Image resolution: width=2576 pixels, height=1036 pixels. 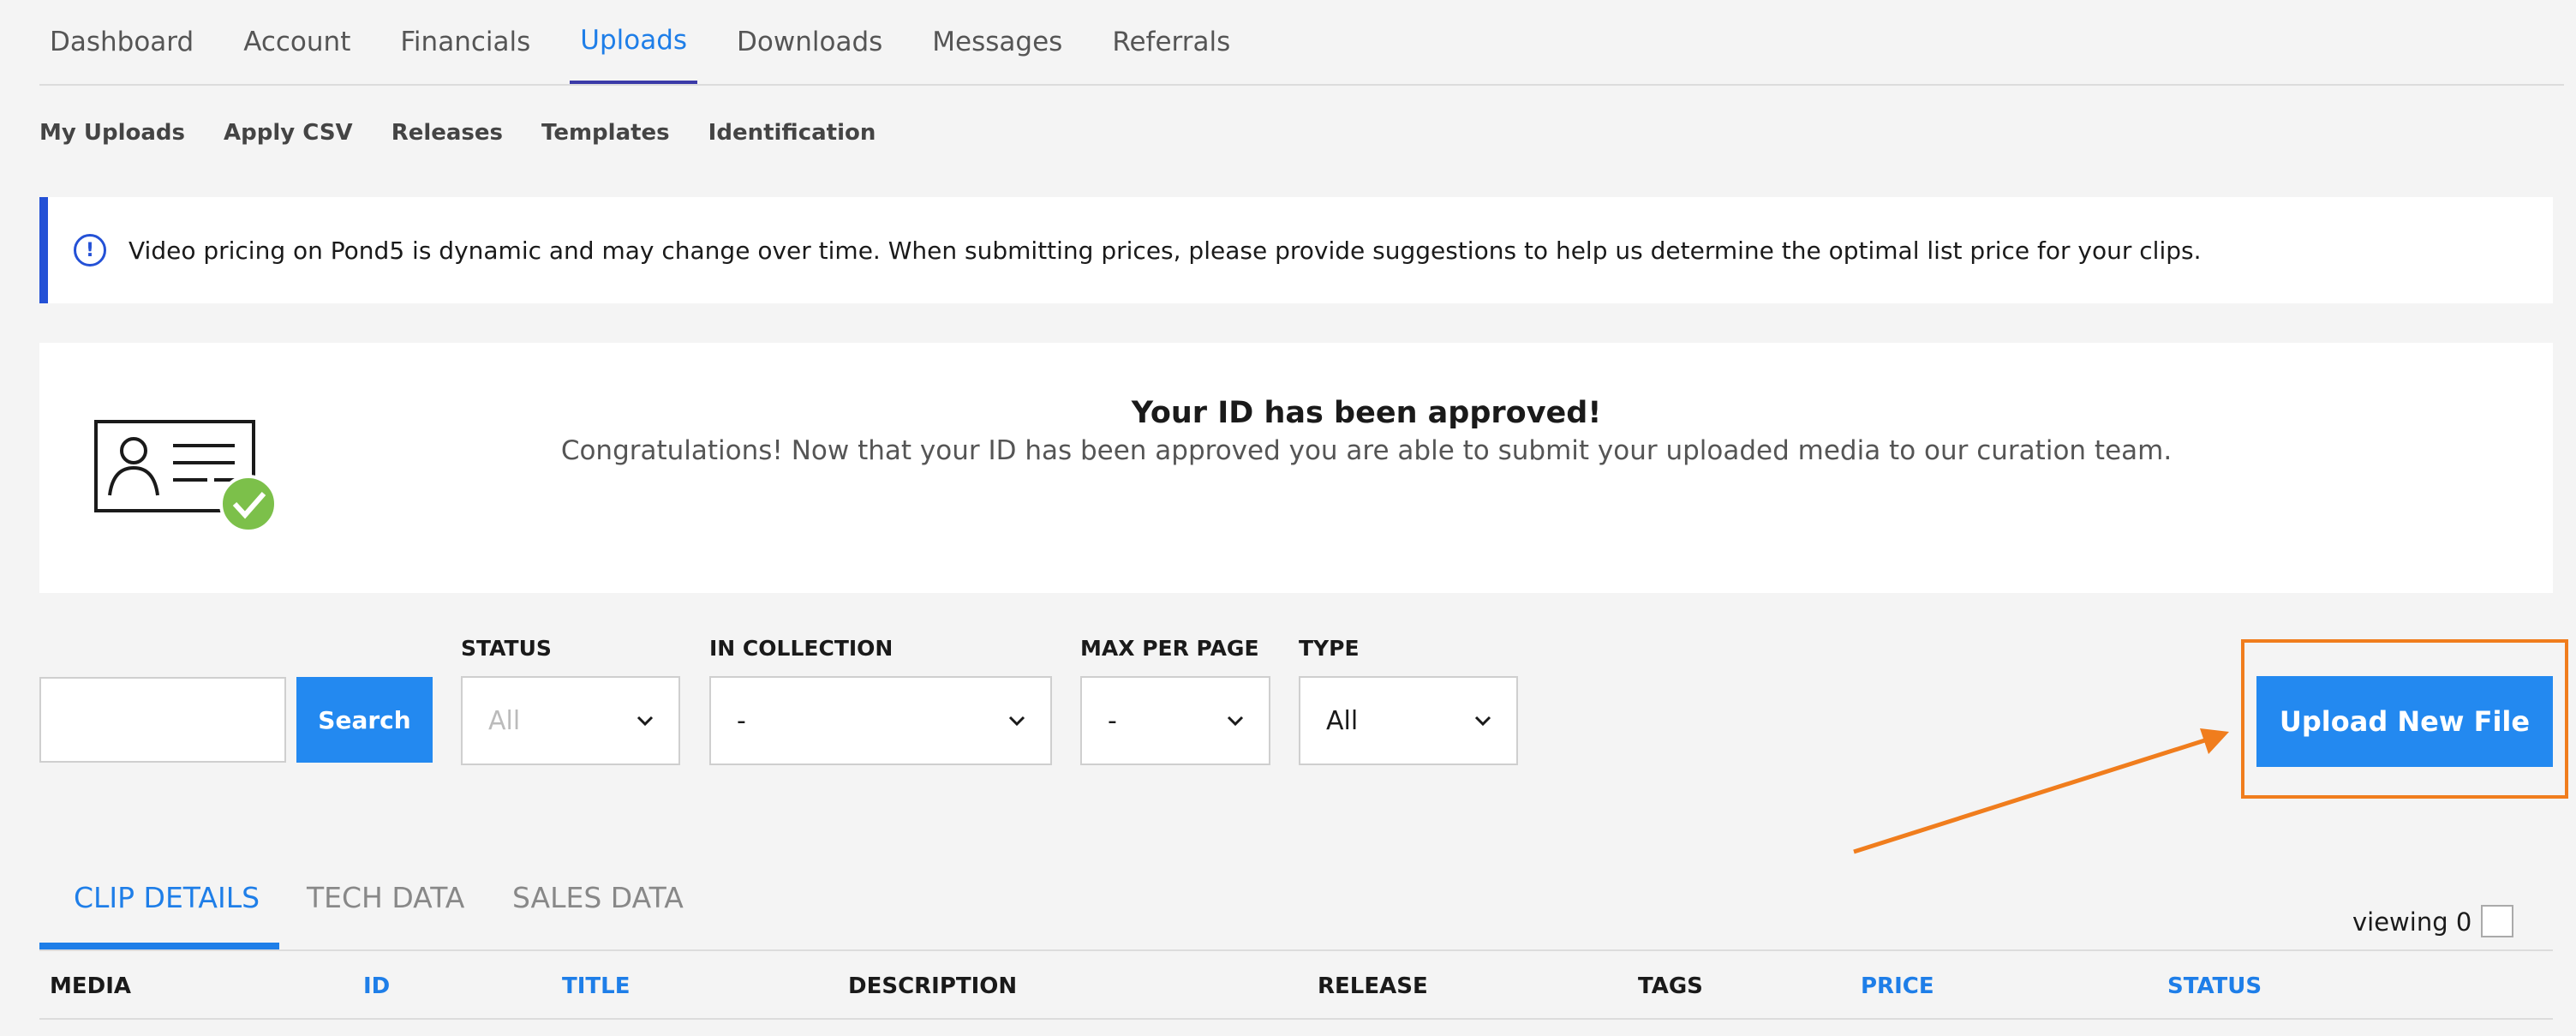 I want to click on status-value: All, so click(x=505, y=720).